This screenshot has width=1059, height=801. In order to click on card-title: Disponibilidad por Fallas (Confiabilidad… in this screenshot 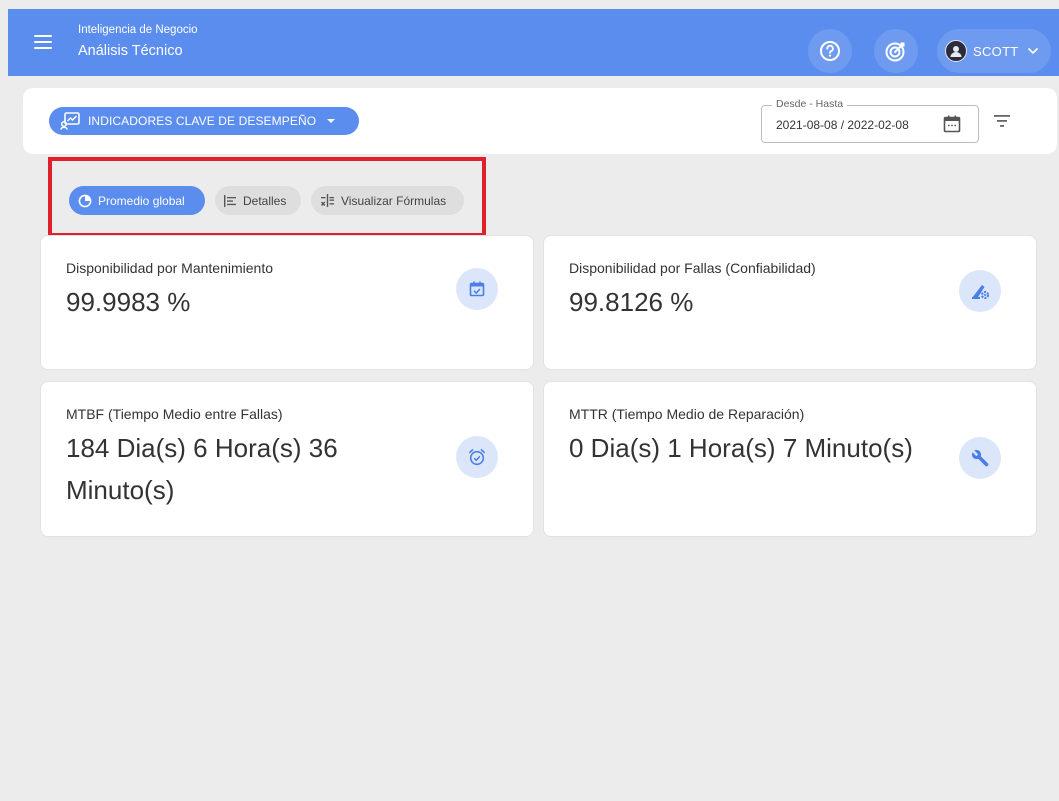, I will do `click(692, 268)`.